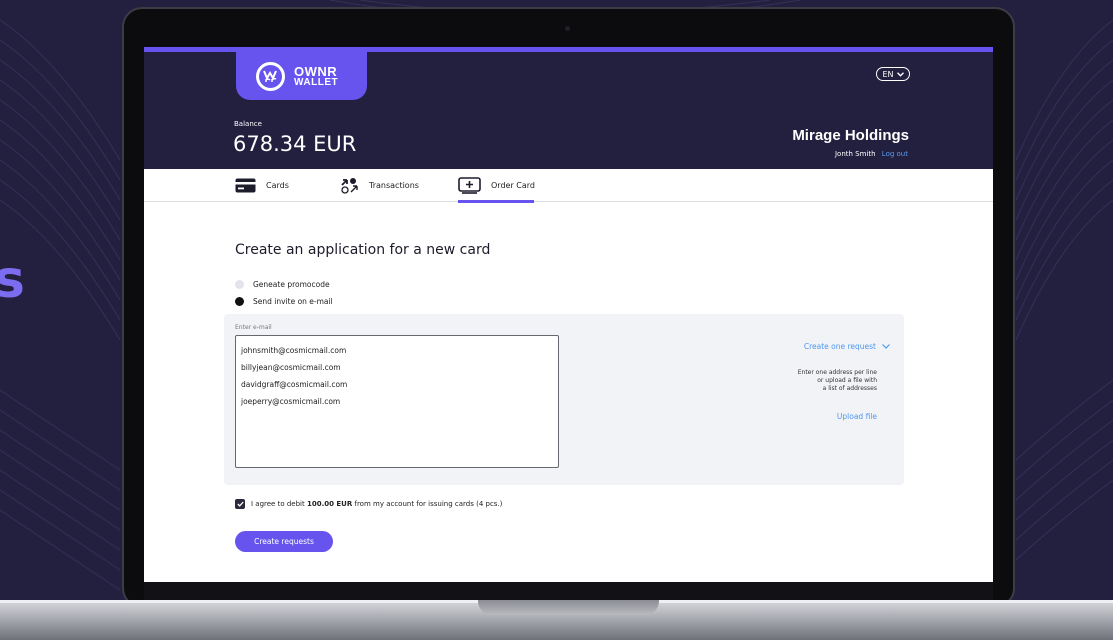  I want to click on email-line: billyjean@cosmicmail.com, so click(291, 367).